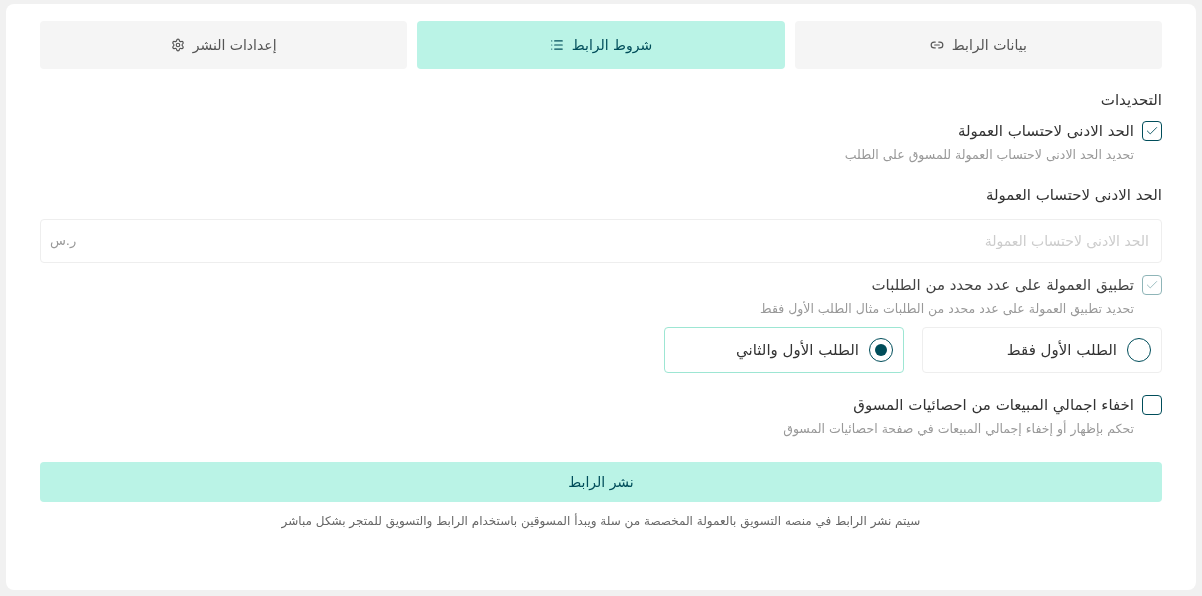 The width and height of the screenshot is (1202, 596). I want to click on hint-text: تحديد الحد الادنى لاحتساب العمولة للمسوق على الطلب, so click(988, 154).